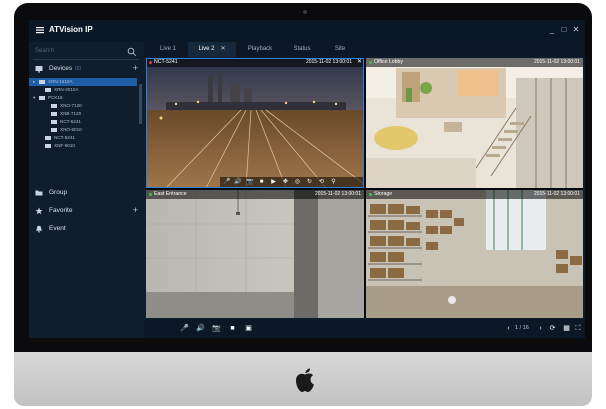 Image resolution: width=606 pixels, height=409 pixels. I want to click on expand-arrow-icon: ▸, so click(34, 82).